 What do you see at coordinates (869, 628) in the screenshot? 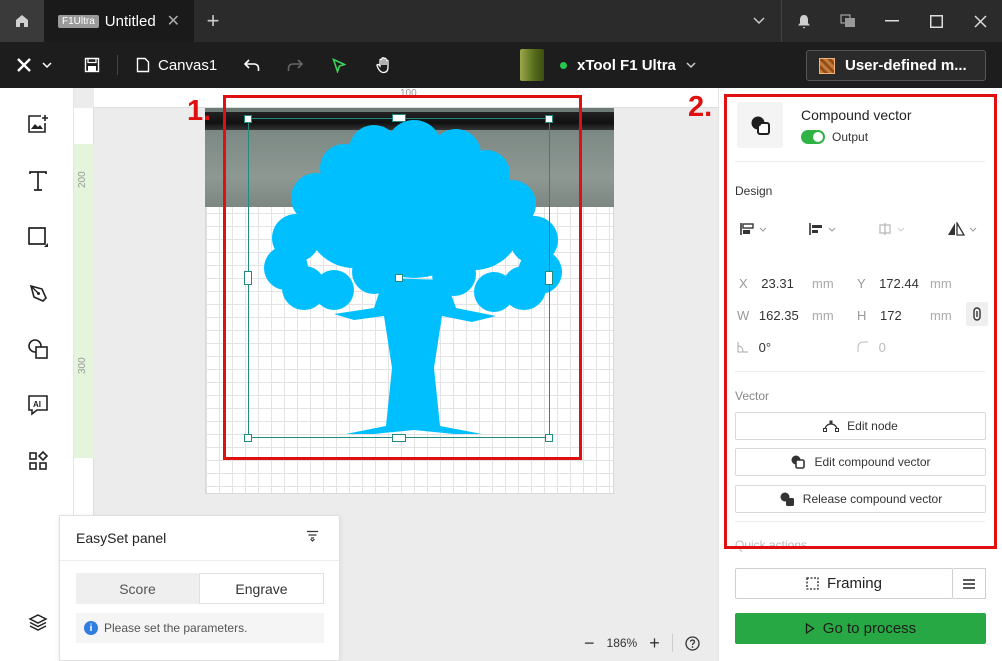
I see `go-to-process-label: Go to process` at bounding box center [869, 628].